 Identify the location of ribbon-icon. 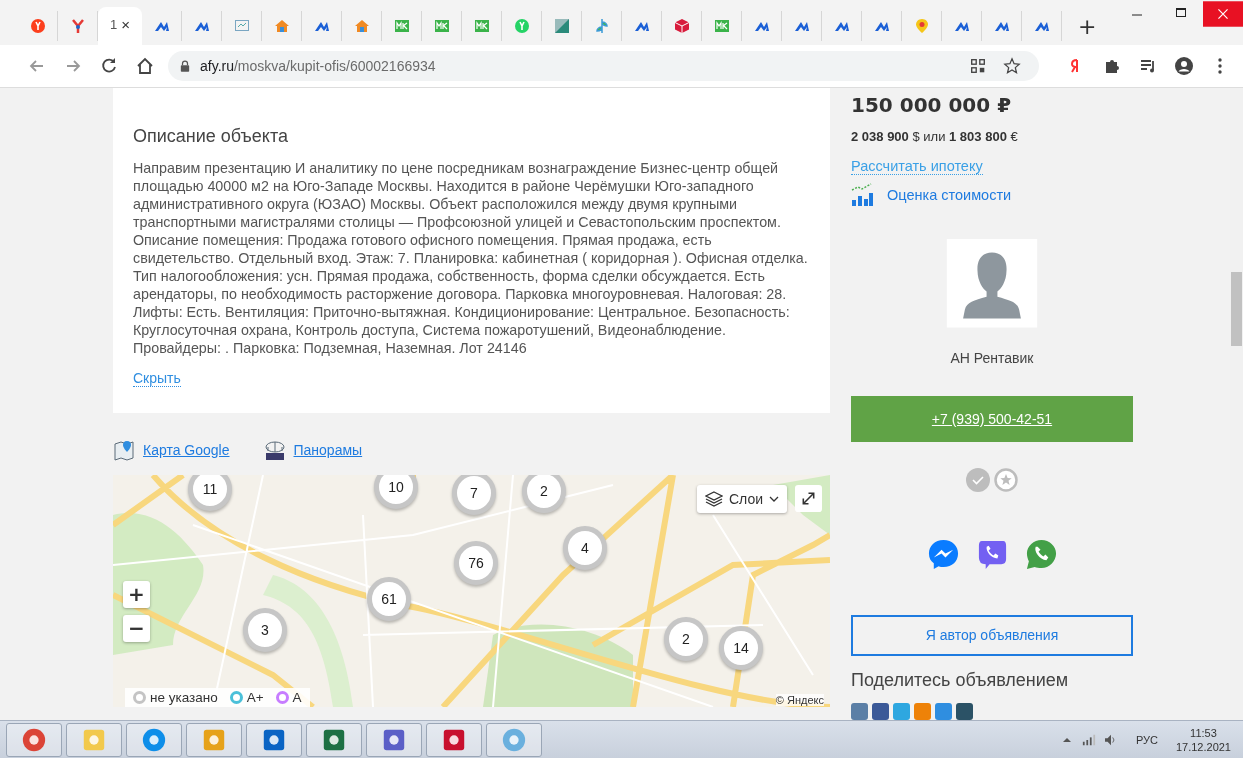
(77, 26).